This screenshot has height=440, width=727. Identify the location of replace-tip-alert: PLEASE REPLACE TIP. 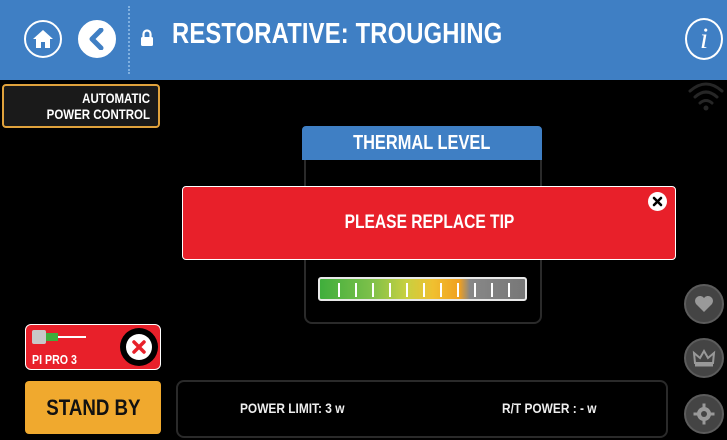
(429, 223).